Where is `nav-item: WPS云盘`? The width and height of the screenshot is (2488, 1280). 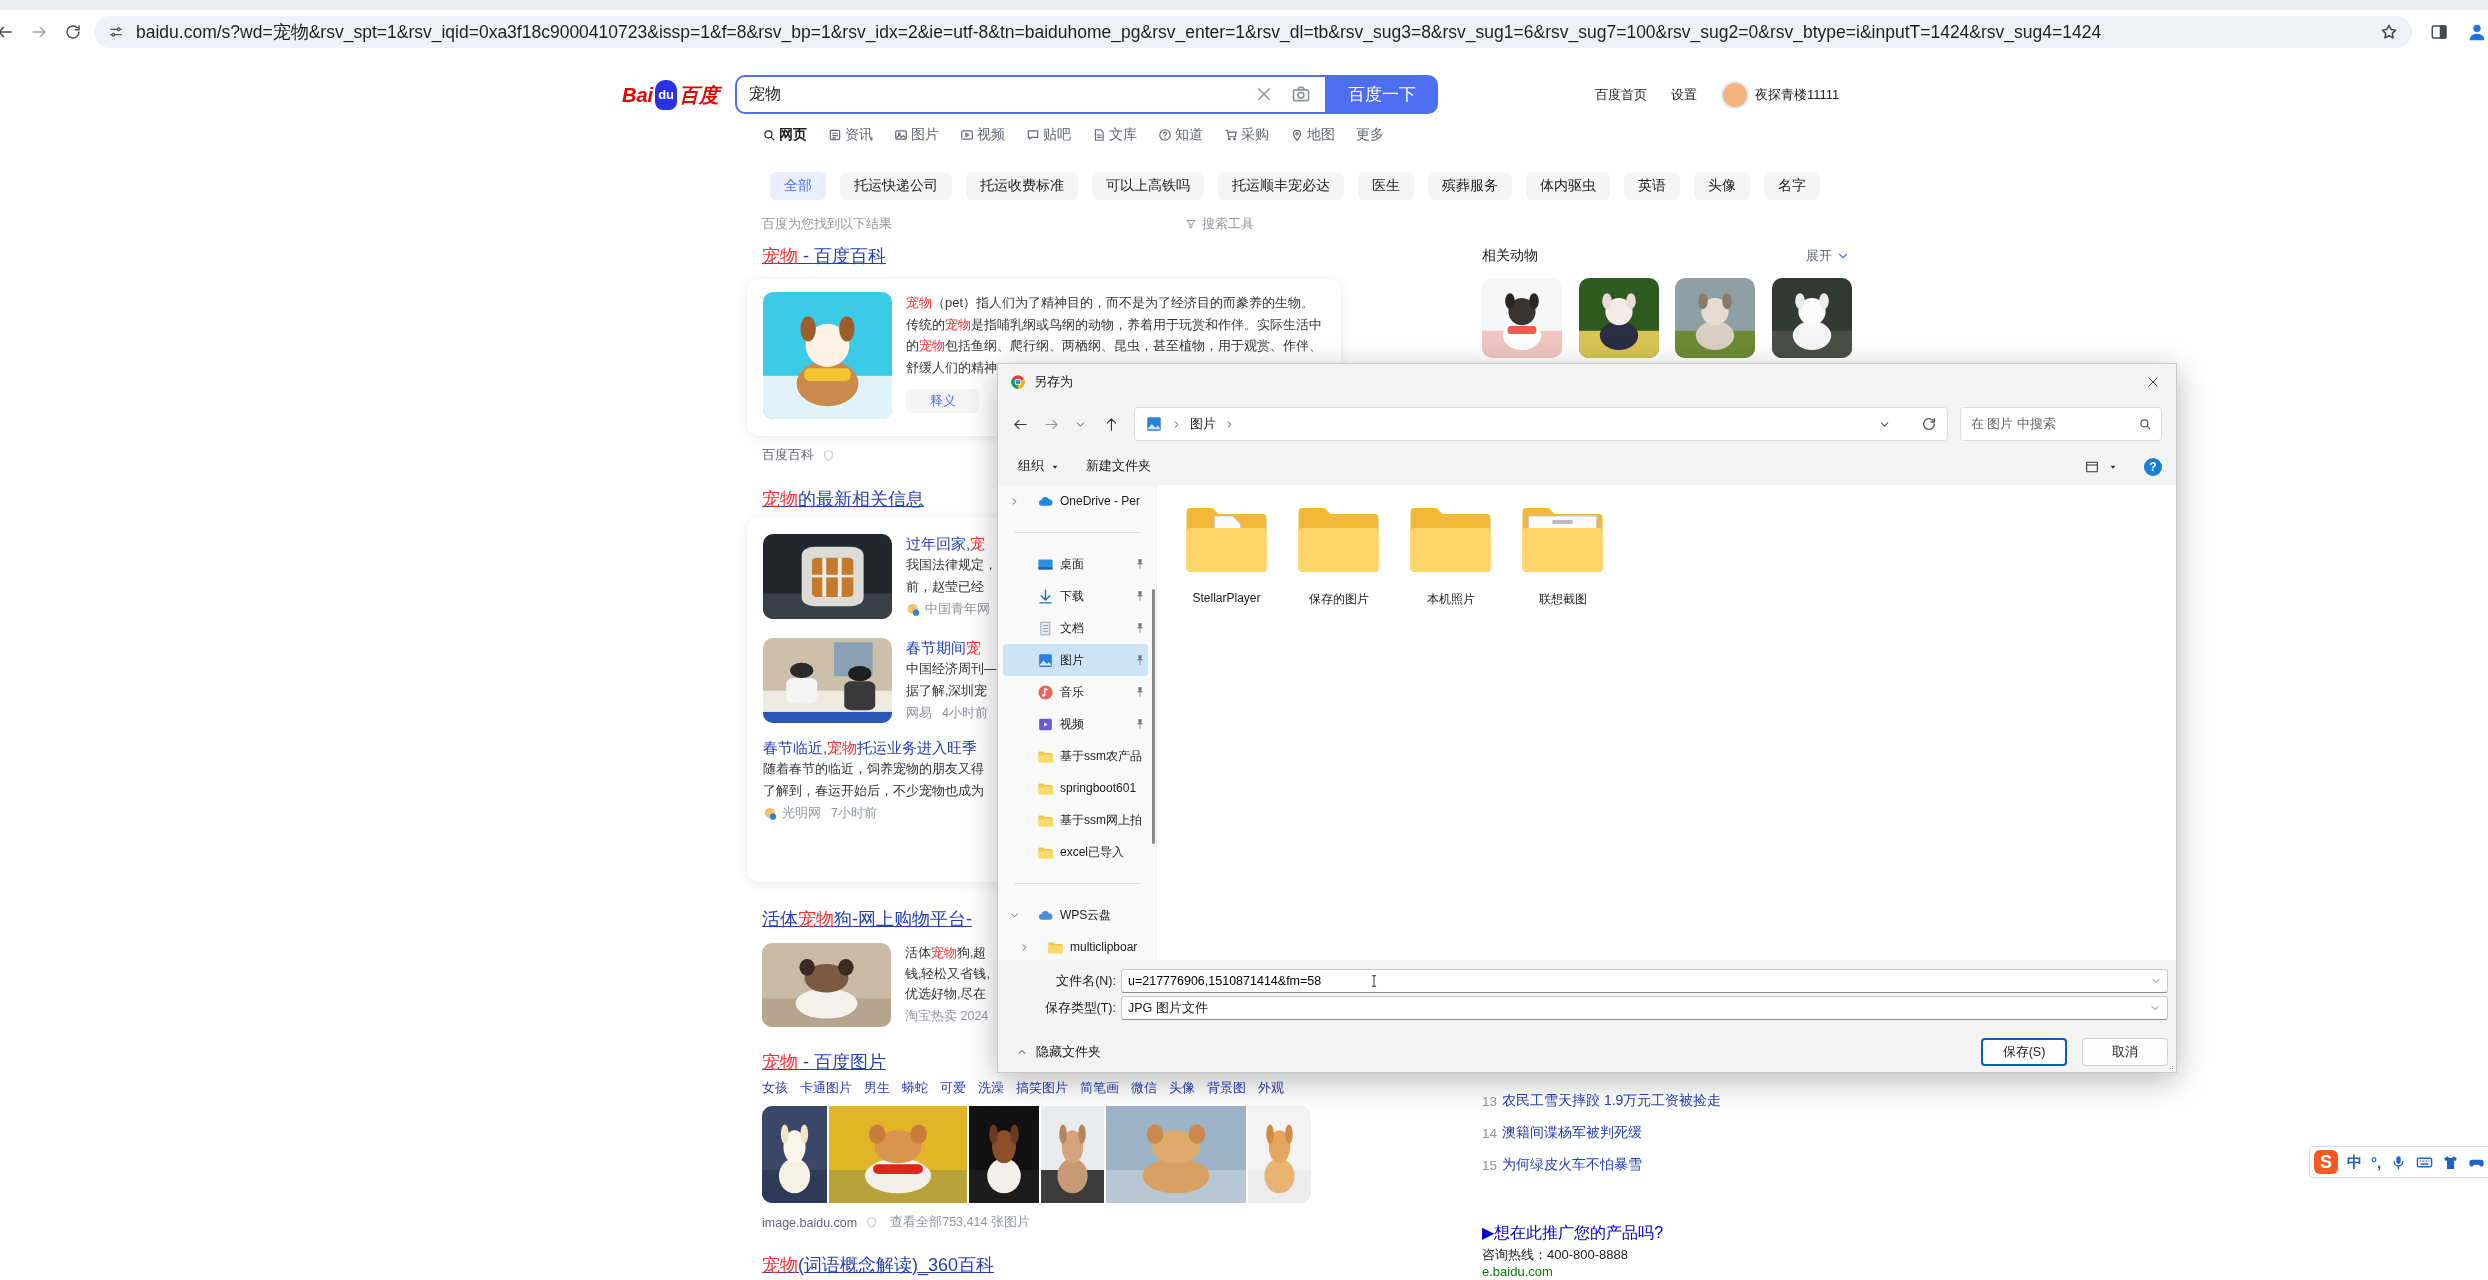
nav-item: WPS云盘 is located at coordinates (1075, 915).